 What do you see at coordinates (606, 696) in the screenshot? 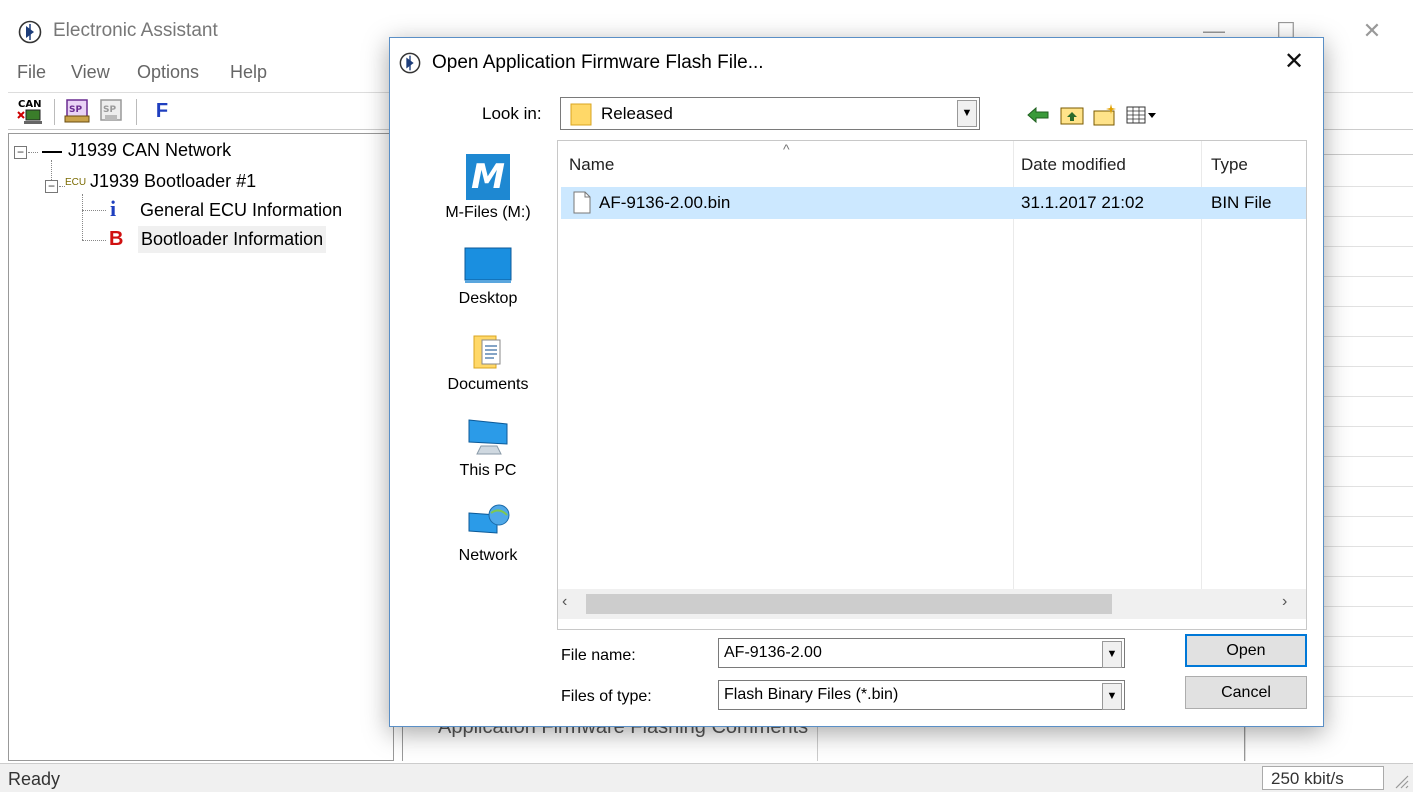
I see `file-type-label: Files of type:` at bounding box center [606, 696].